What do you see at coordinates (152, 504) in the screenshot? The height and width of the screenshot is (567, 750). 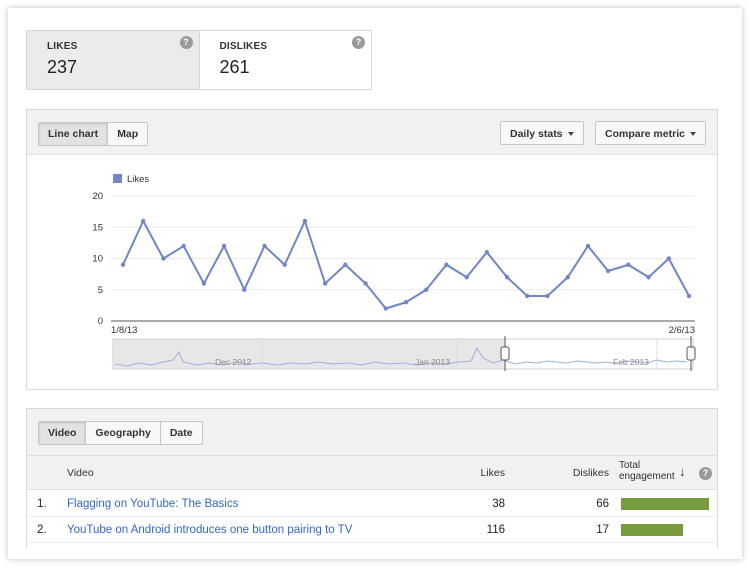 I see `video-title-link: Flagging on YouTube: The Basics` at bounding box center [152, 504].